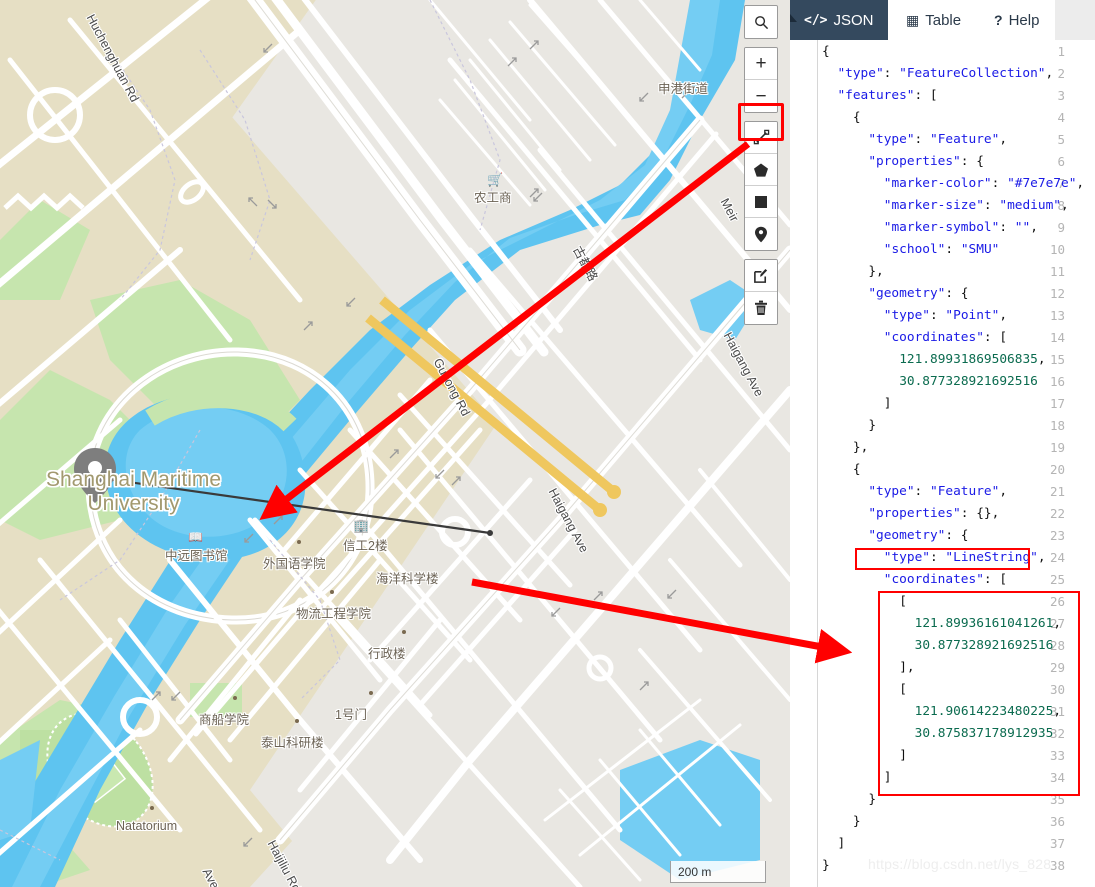  Describe the element at coordinates (941, 711) in the screenshot. I see `code-line: 121.90614223480225,` at that location.